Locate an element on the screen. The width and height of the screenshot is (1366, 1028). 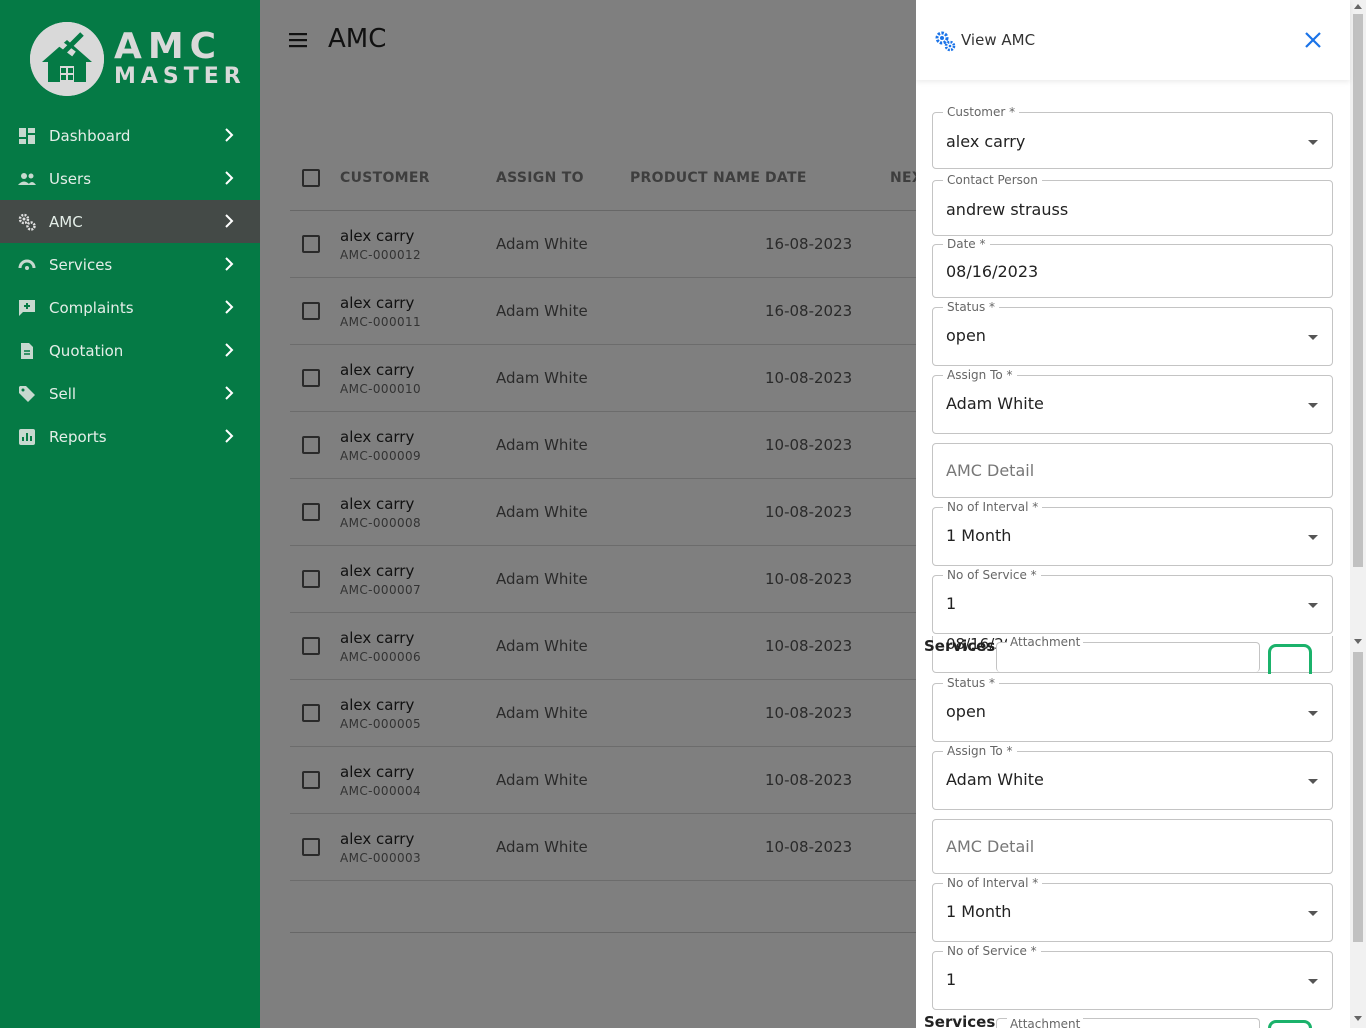
sidebar-item-dashboard: Dashboard is located at coordinates (130, 135).